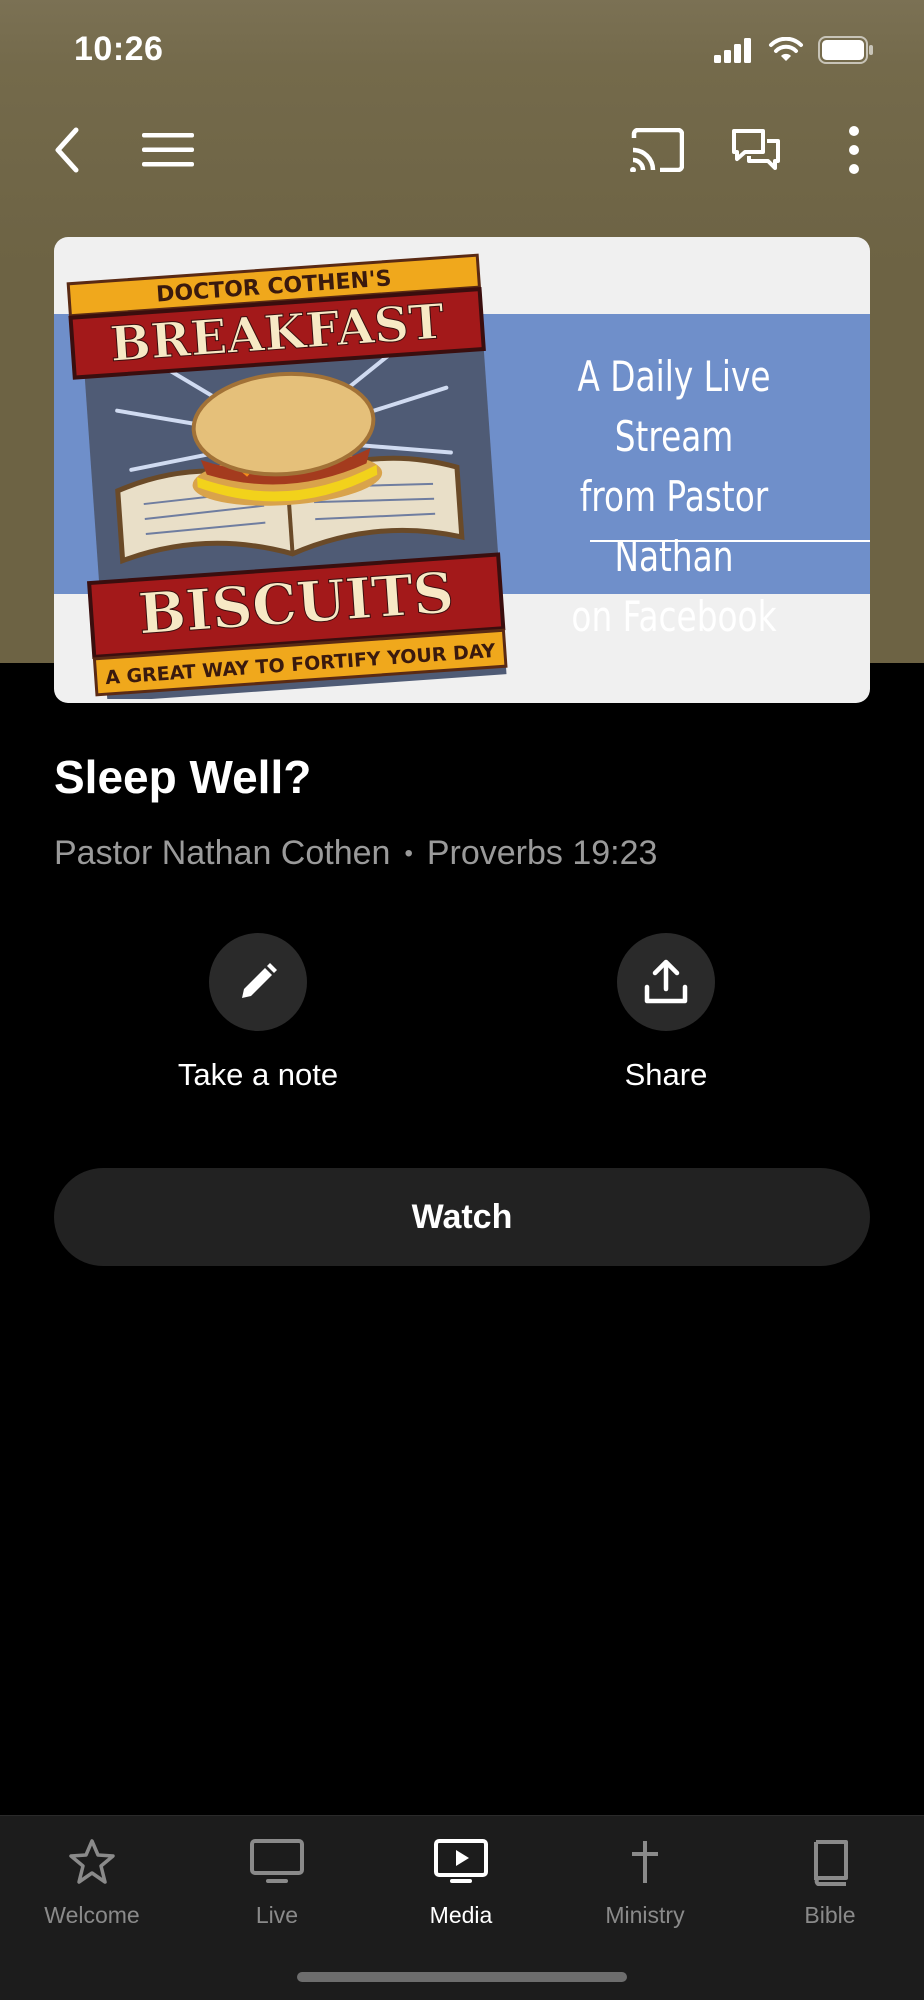  I want to click on tab-ministry: Ministry, so click(645, 1881).